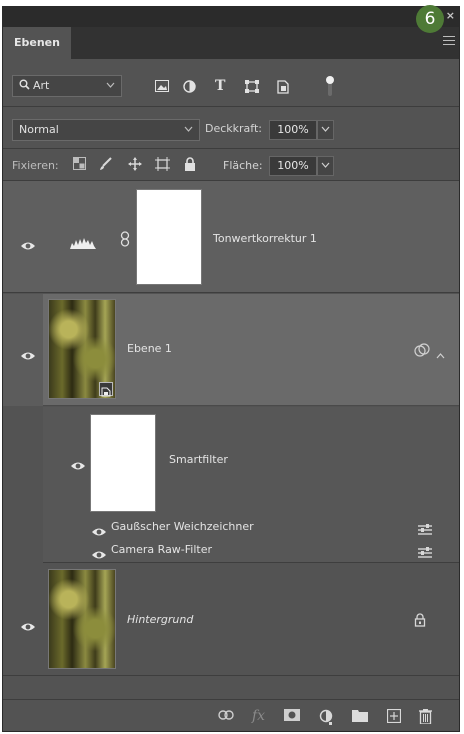  I want to click on new-layer-icon, so click(394, 717).